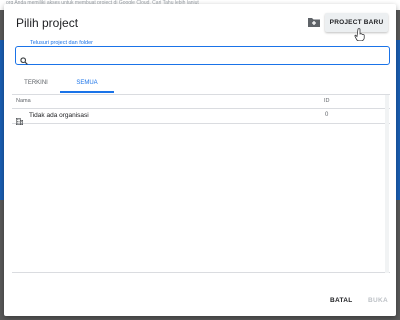 The width and height of the screenshot is (400, 320). Describe the element at coordinates (36, 83) in the screenshot. I see `tab-recent: TERKINI` at that location.